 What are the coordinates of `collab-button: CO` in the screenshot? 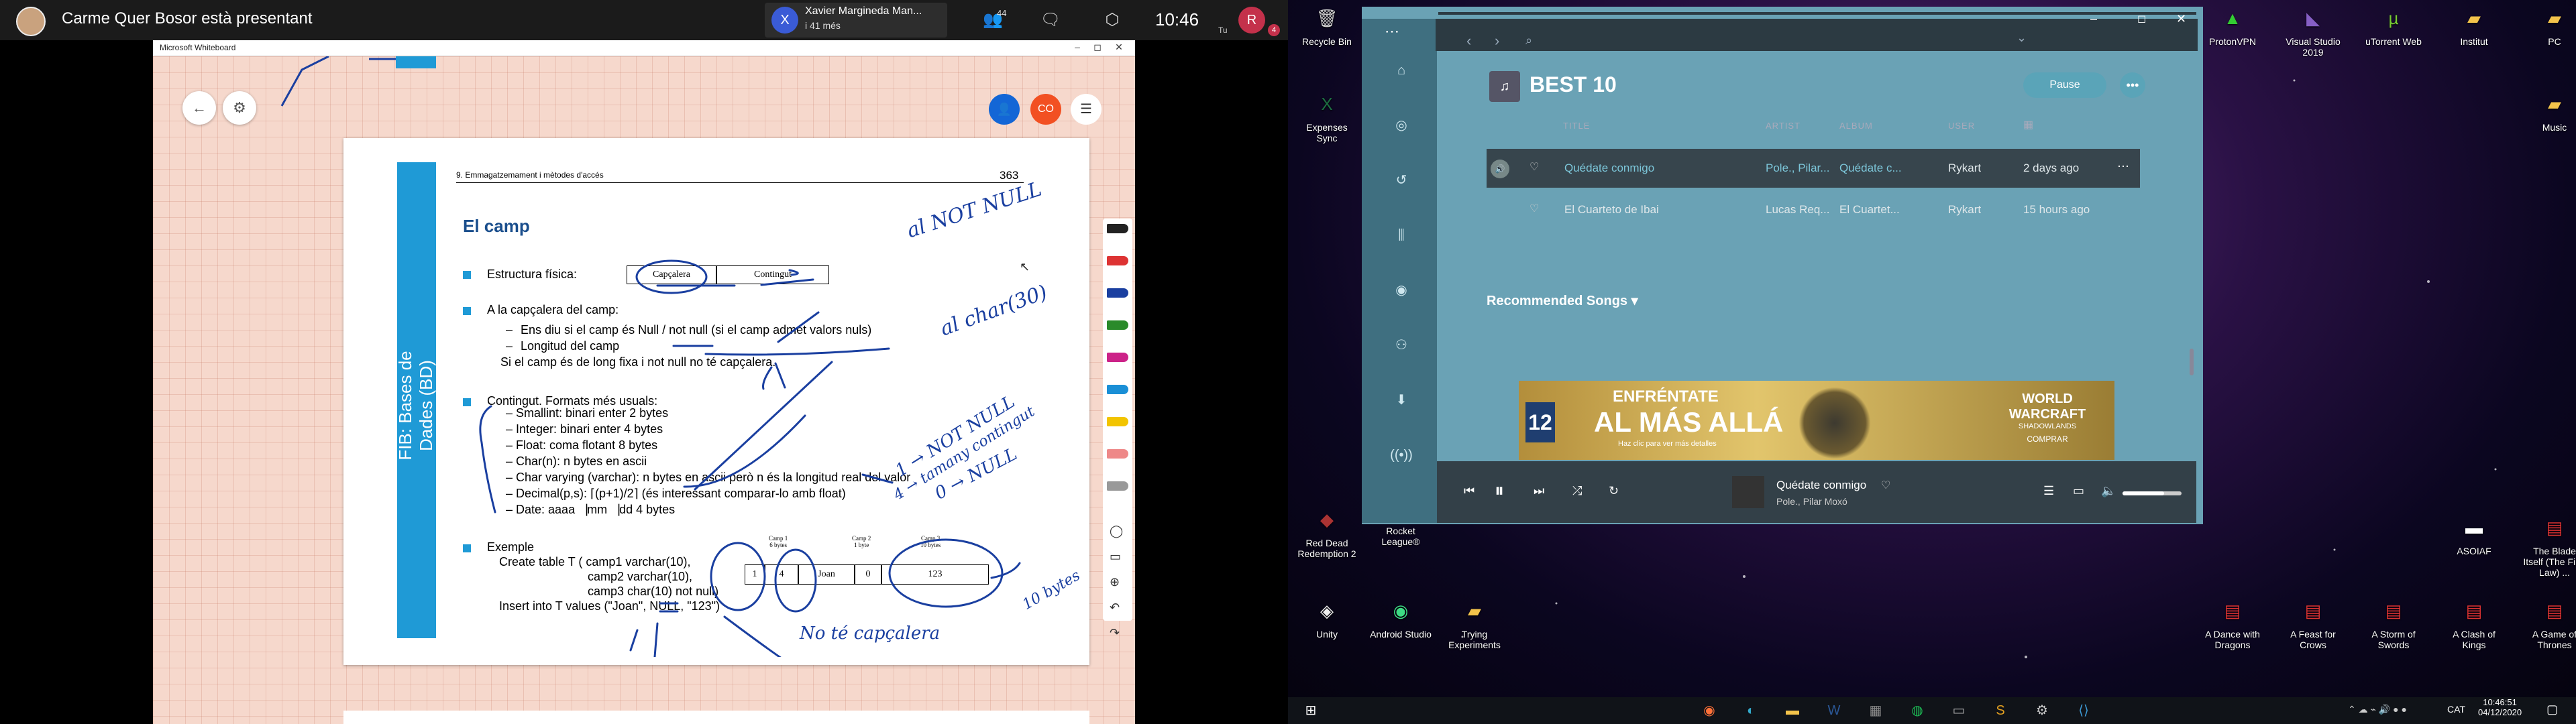 It's located at (1045, 109).